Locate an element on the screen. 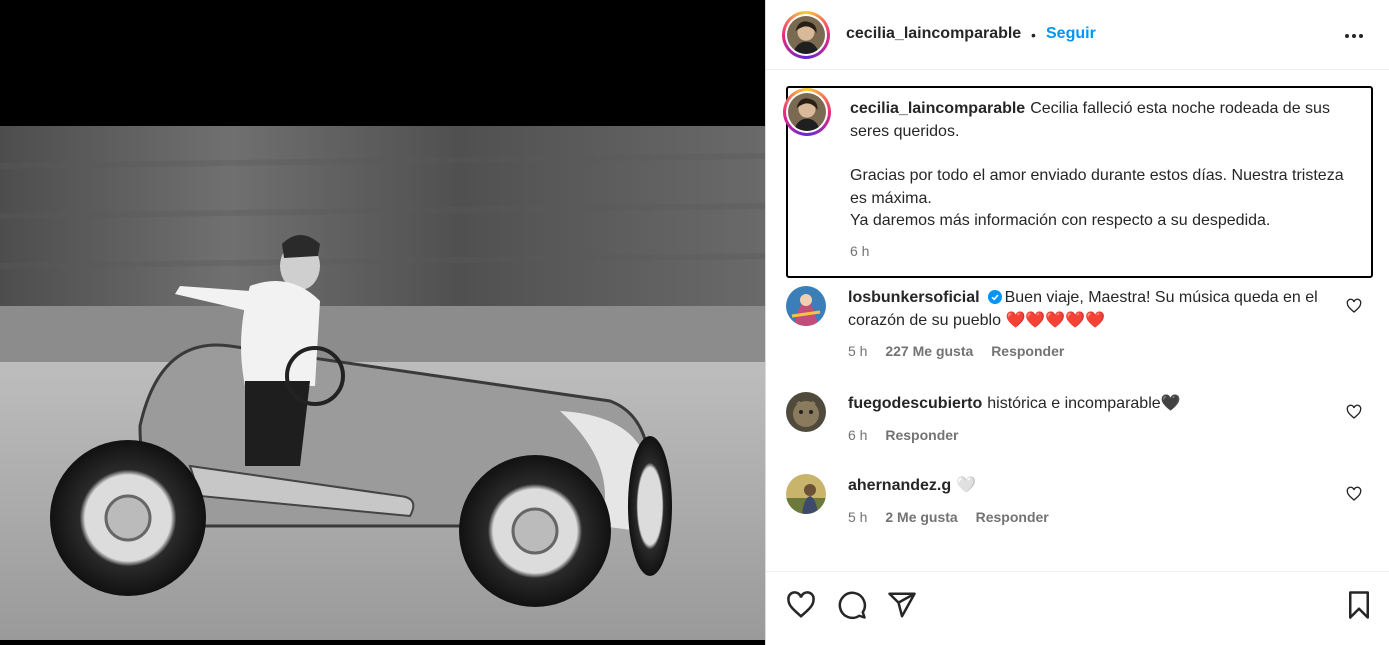  share-icon is located at coordinates (902, 605).